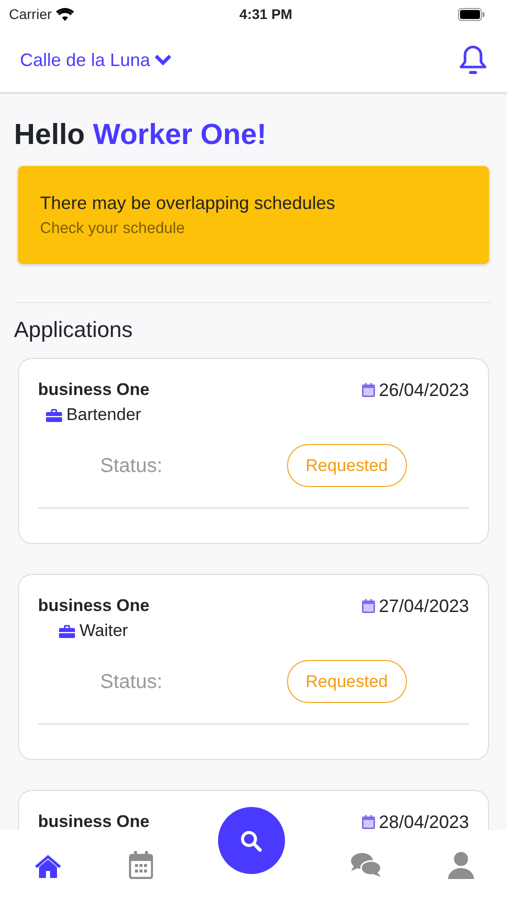 Image resolution: width=507 pixels, height=900 pixels. I want to click on job-role: Waiter, so click(103, 631).